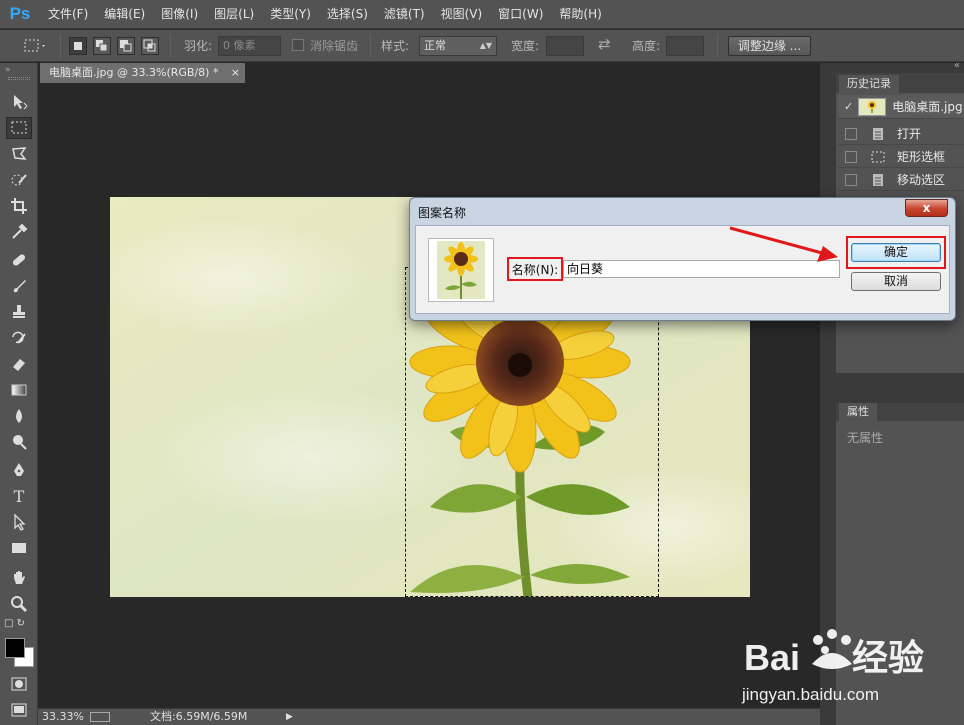 This screenshot has height=725, width=964. What do you see at coordinates (19, 286) in the screenshot?
I see `brush-tool-icon` at bounding box center [19, 286].